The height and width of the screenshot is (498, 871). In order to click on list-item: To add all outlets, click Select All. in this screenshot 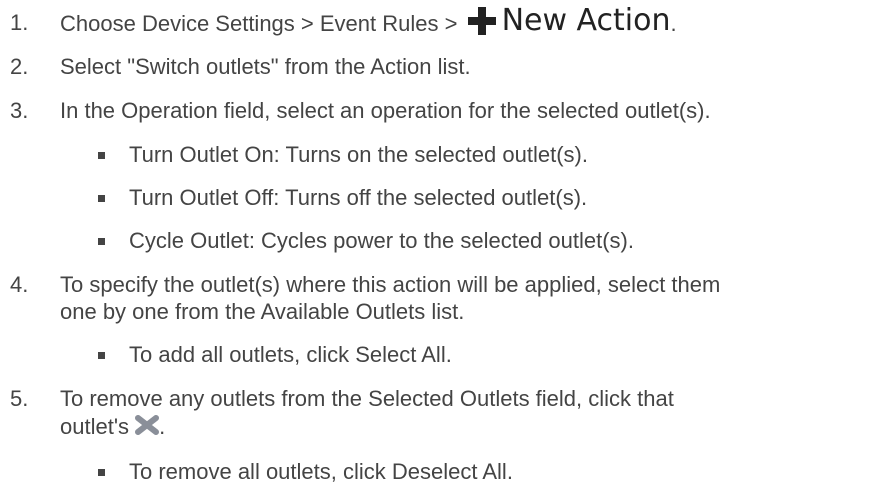, I will do `click(435, 355)`.